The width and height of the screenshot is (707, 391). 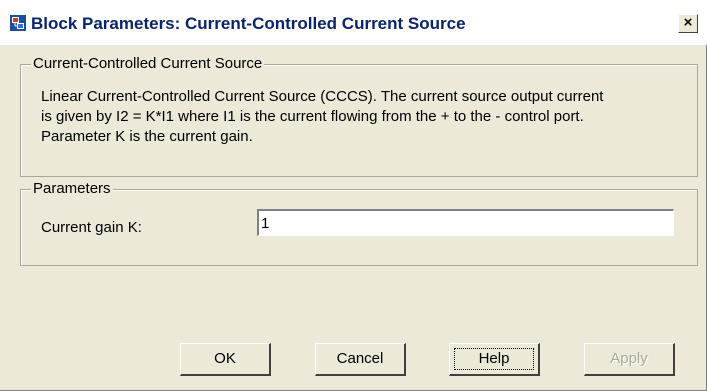 I want to click on description-line: Parameter K is the current gain., so click(x=147, y=136).